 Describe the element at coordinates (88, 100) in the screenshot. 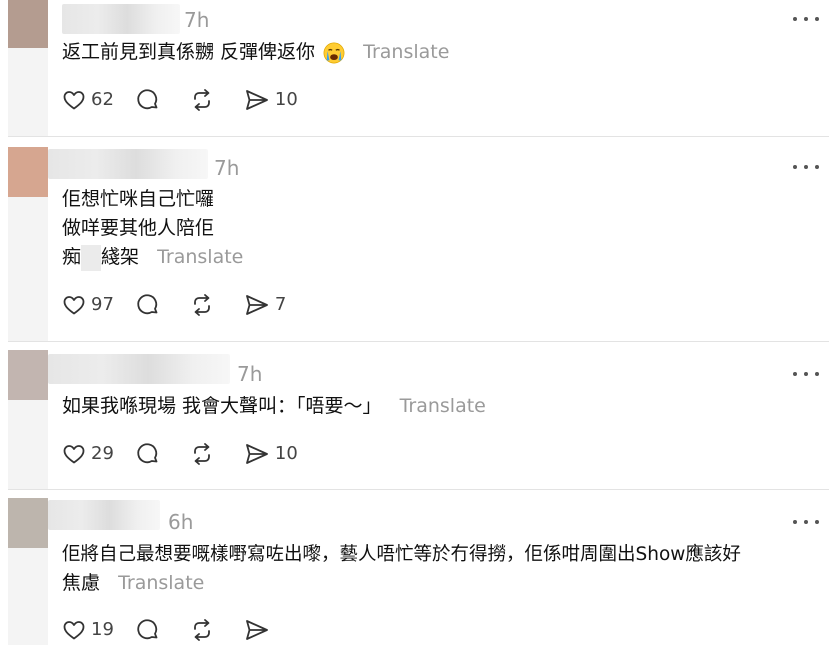

I see `like-button: 62` at that location.